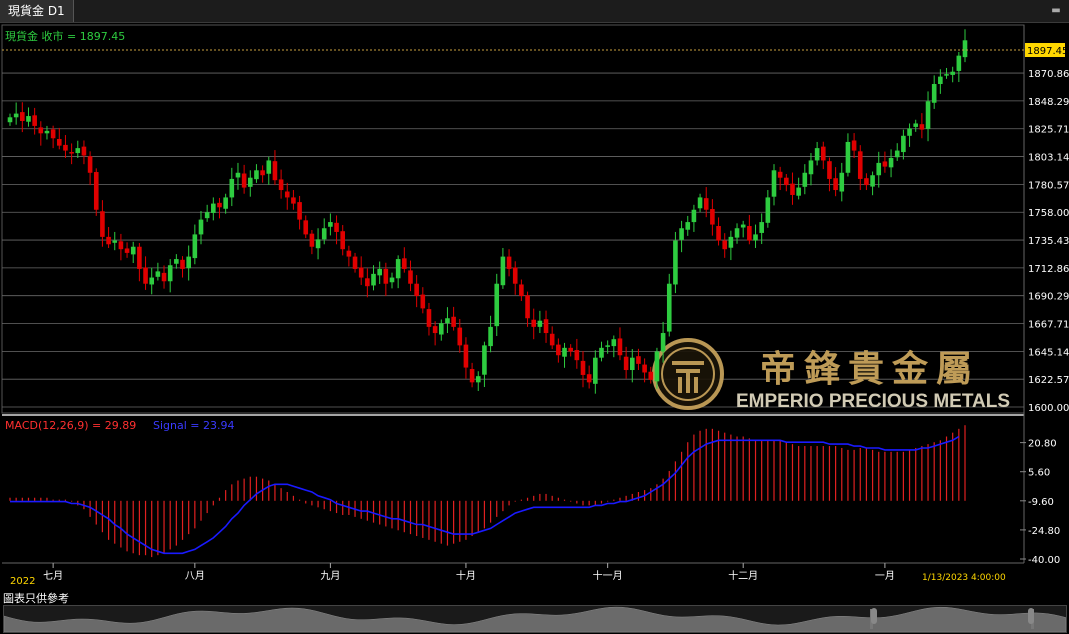  I want to click on macd-legend-macd: MACD(12,26,9) = 29.89, so click(70, 425).